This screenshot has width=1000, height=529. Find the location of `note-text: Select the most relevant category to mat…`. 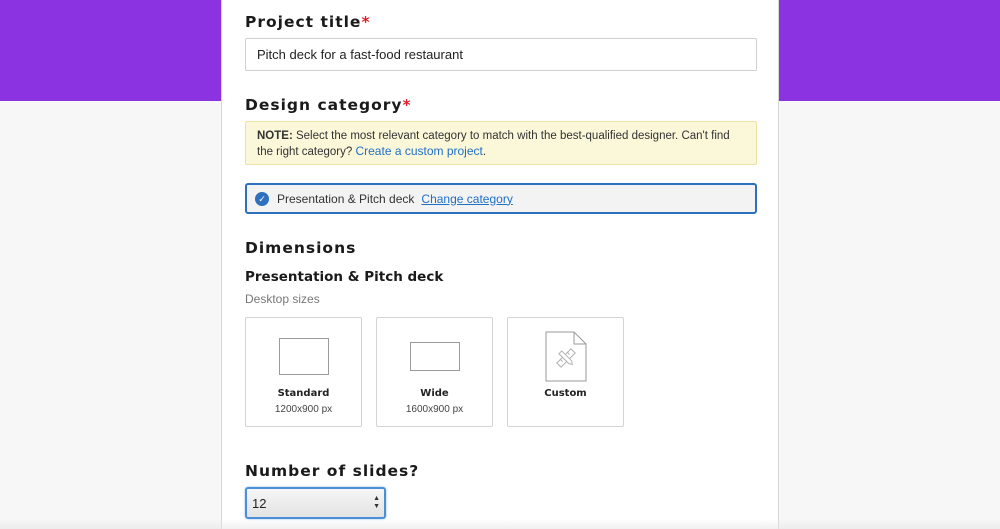

note-text: Select the most relevant category to mat… is located at coordinates (493, 144).